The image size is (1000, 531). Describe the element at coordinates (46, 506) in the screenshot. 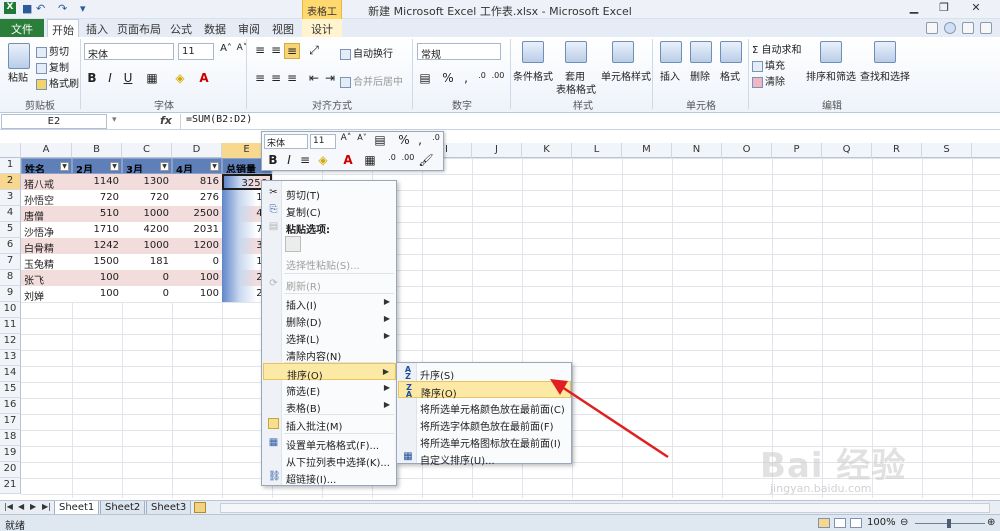

I see `sheet-nav-last-icon: ▶|` at that location.